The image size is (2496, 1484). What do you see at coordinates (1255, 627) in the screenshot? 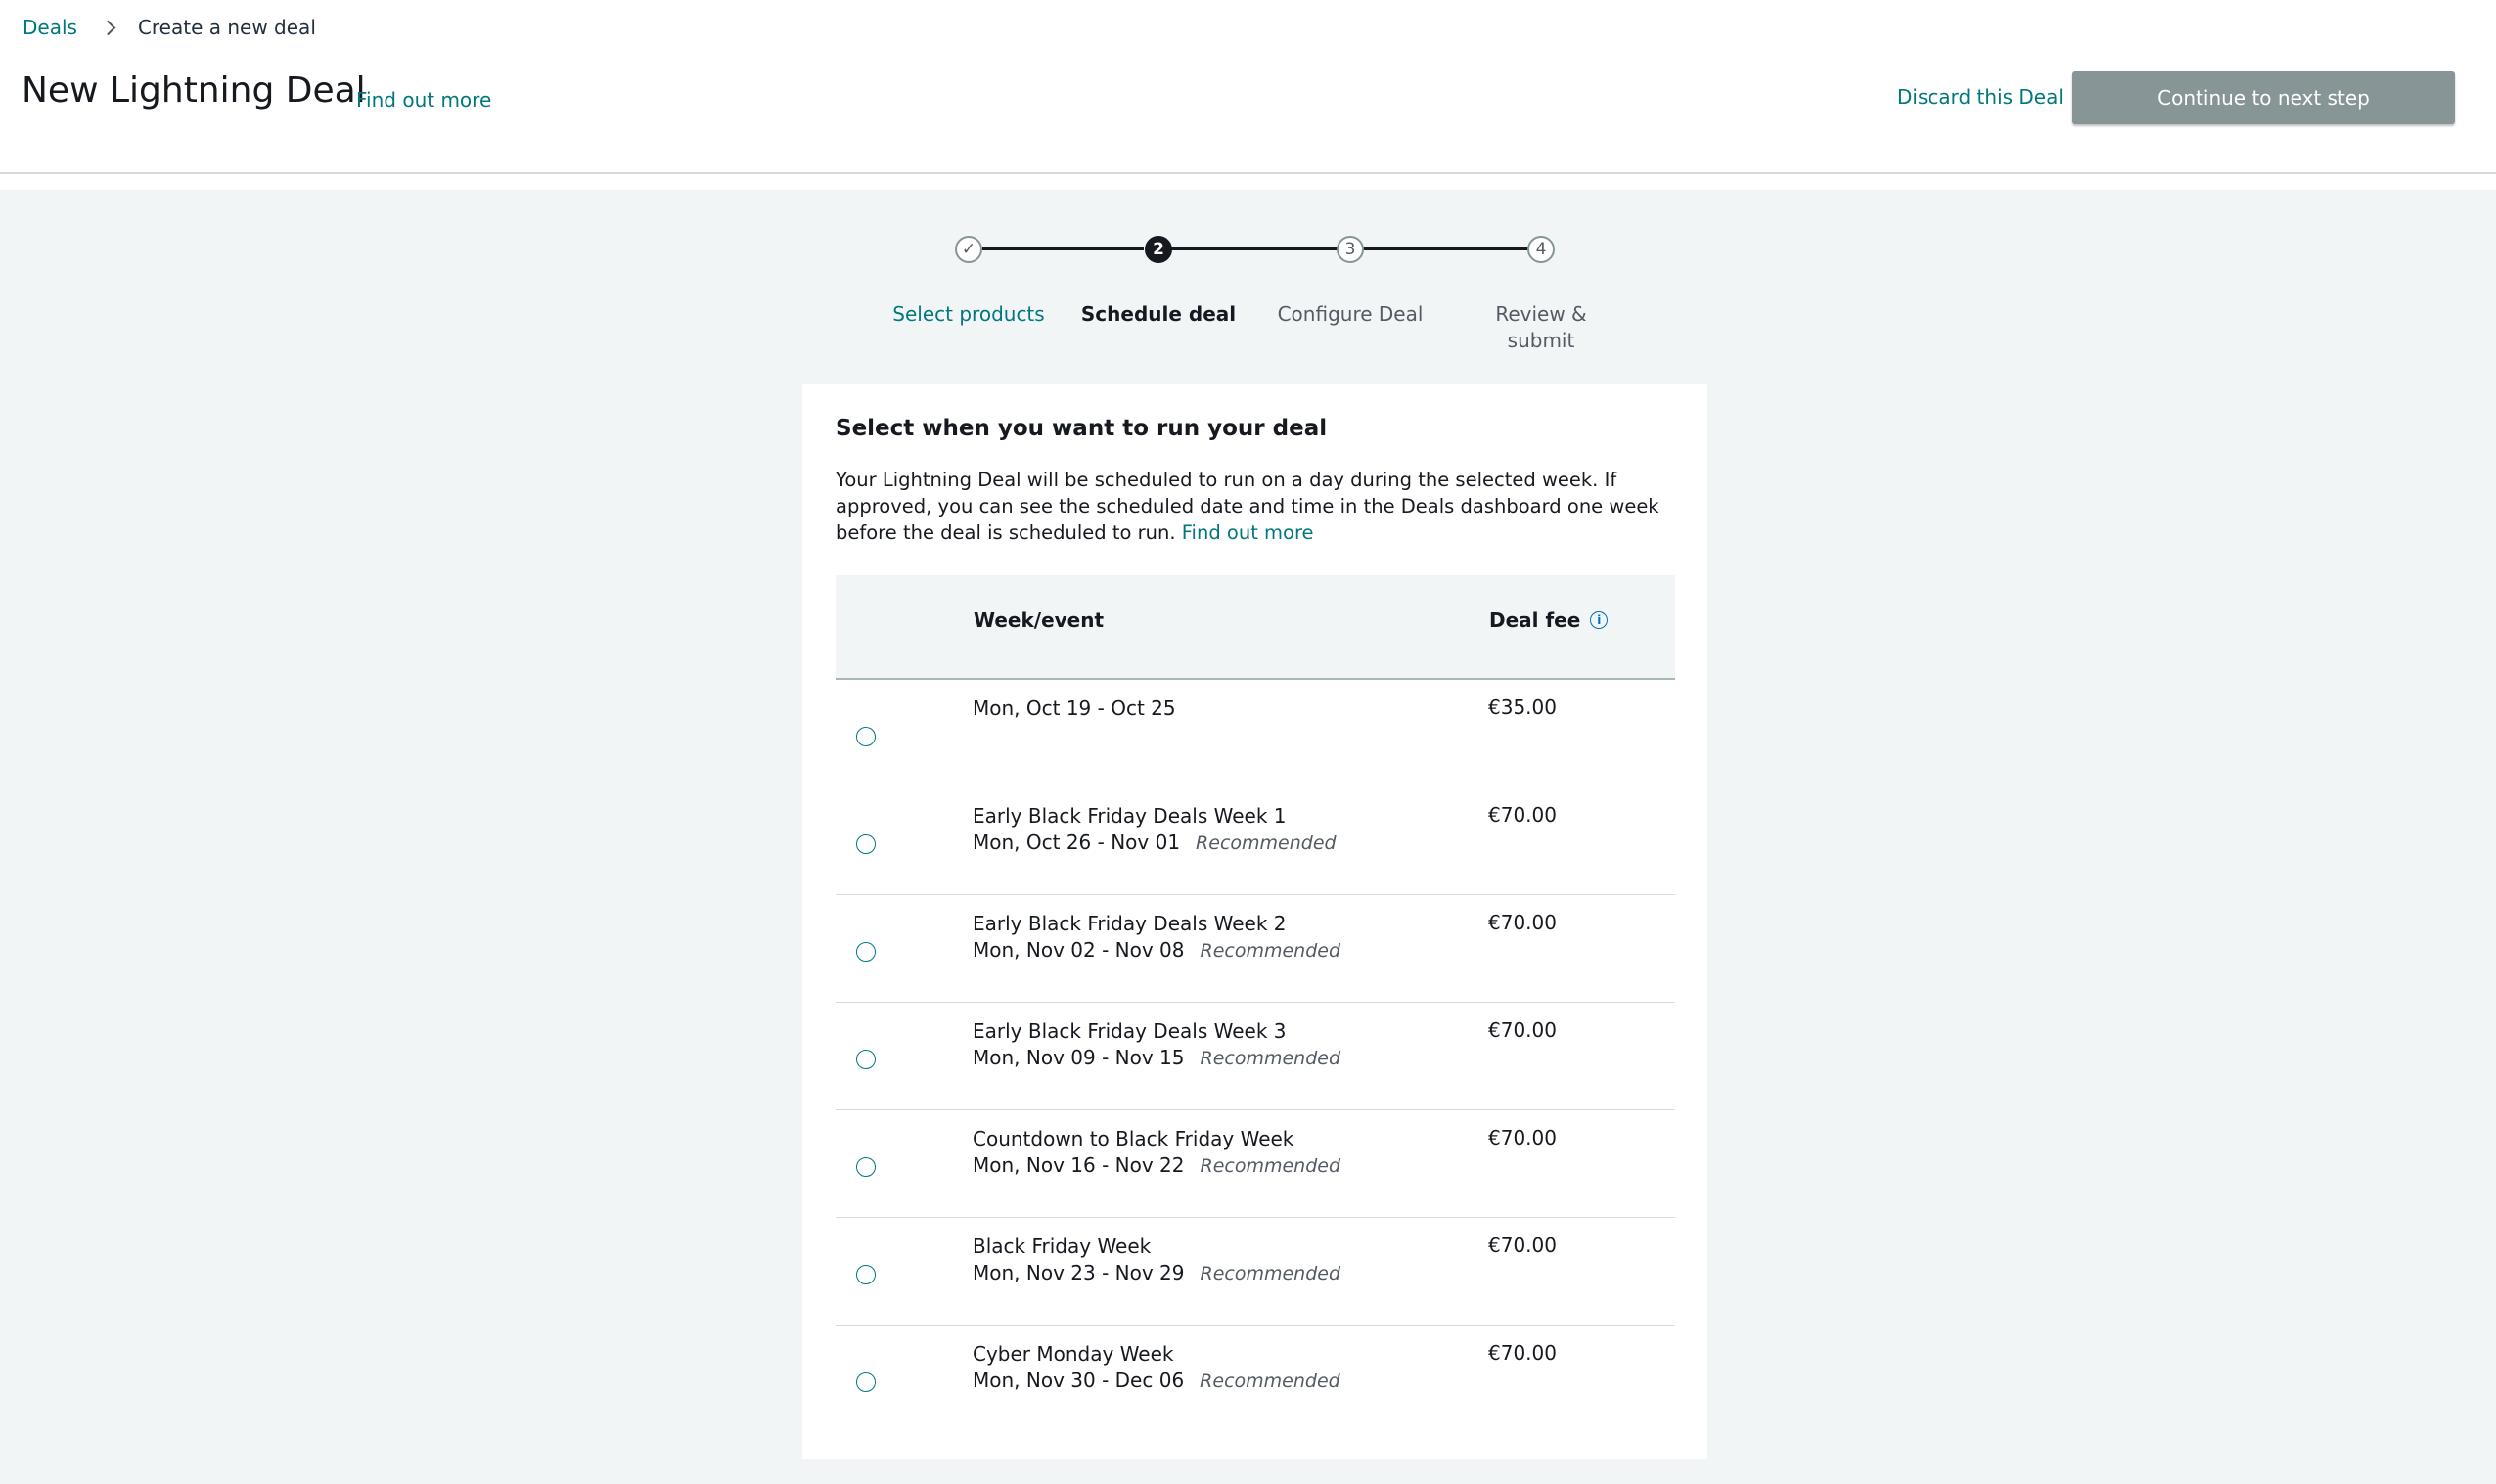
I see `table-header: Week/event Deal fee i` at bounding box center [1255, 627].